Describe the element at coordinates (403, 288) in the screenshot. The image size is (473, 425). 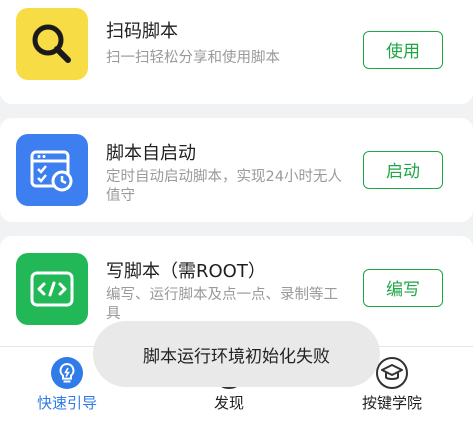
I see `write-button: 编写` at that location.